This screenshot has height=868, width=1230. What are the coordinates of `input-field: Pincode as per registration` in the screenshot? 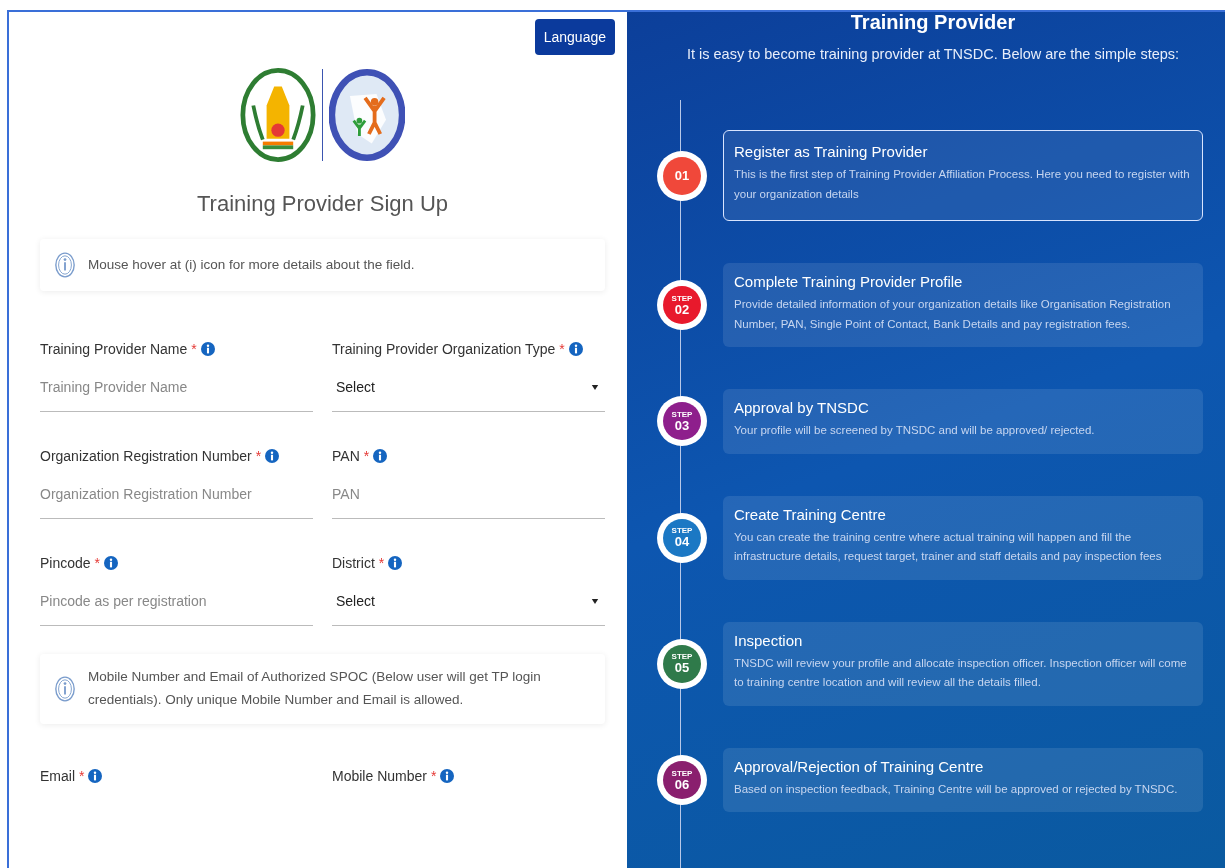 It's located at (176, 598).